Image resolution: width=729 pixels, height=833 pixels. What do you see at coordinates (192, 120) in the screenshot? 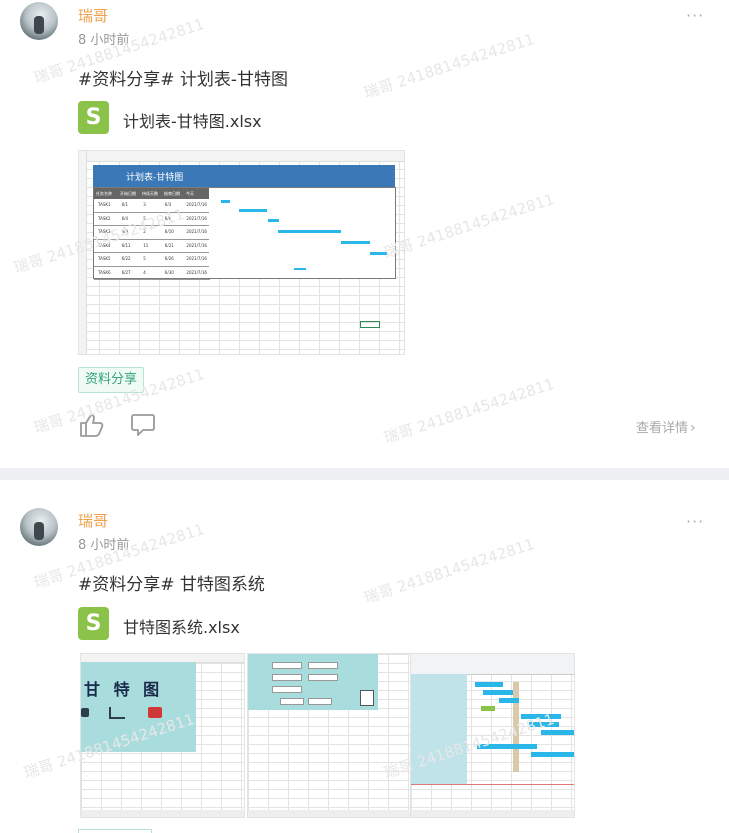
I see `file-name: 计划表-甘特图.xlsx` at bounding box center [192, 120].